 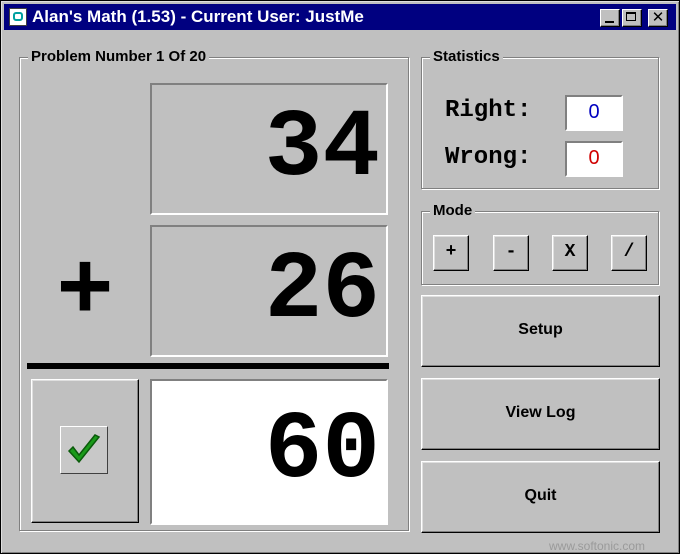 What do you see at coordinates (269, 452) in the screenshot?
I see `answer-input: 60` at bounding box center [269, 452].